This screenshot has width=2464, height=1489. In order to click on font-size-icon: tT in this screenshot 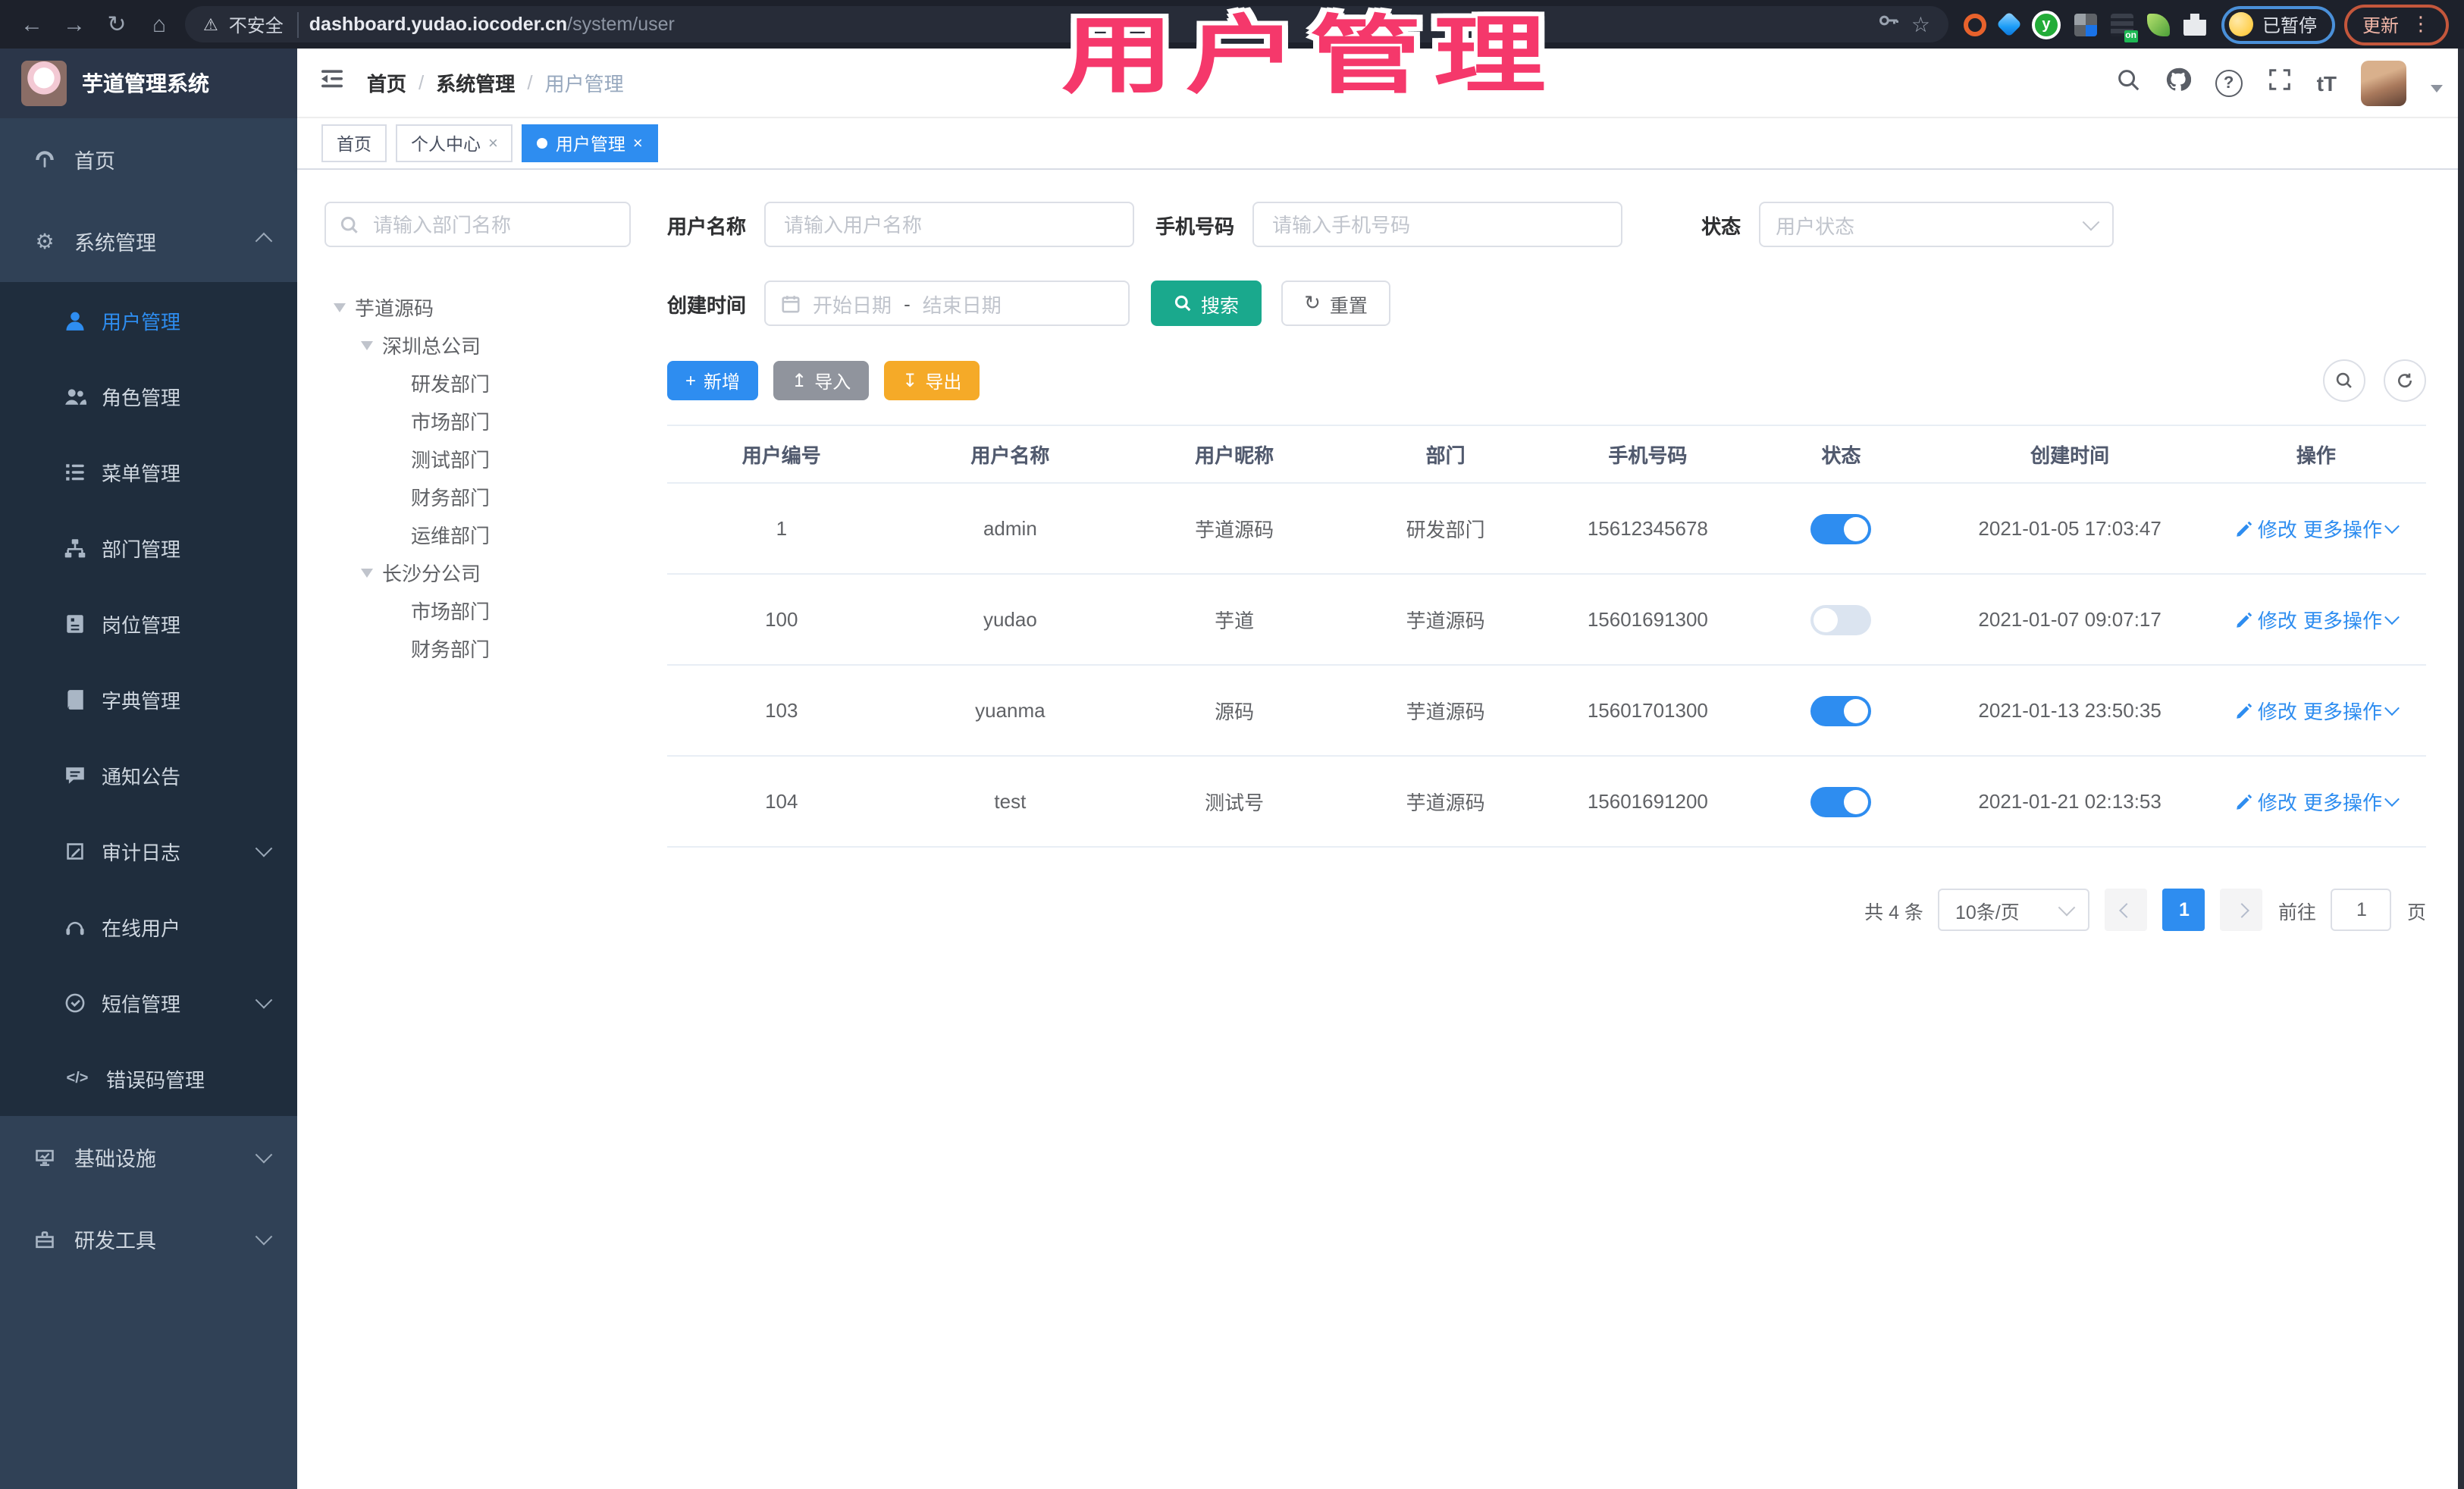, I will do `click(2327, 83)`.